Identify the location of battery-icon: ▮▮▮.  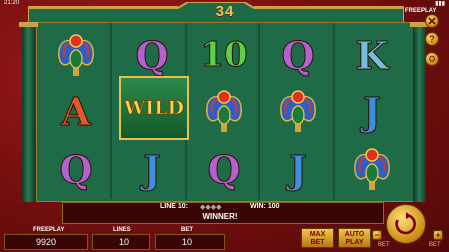
(440, 4).